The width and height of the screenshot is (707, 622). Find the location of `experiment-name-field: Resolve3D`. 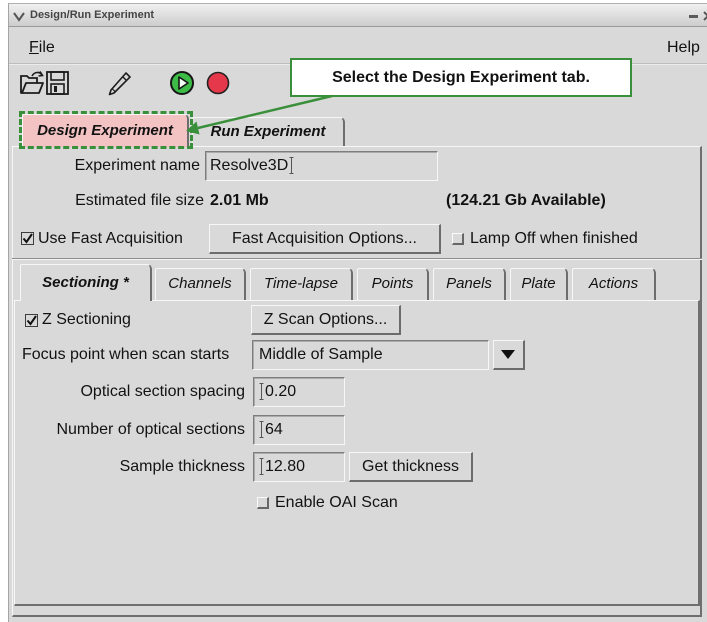

experiment-name-field: Resolve3D is located at coordinates (321, 166).